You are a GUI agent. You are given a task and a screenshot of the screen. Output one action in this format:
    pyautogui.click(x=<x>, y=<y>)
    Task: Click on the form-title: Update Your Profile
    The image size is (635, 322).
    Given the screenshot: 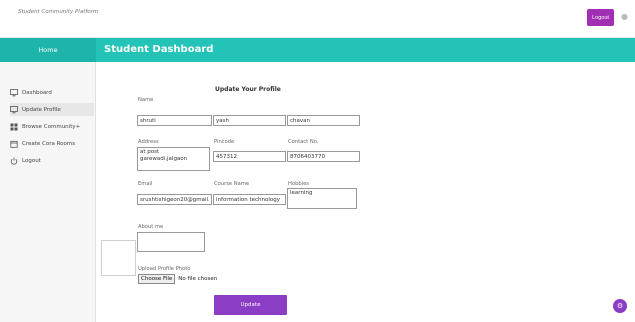 What is the action you would take?
    pyautogui.click(x=248, y=89)
    